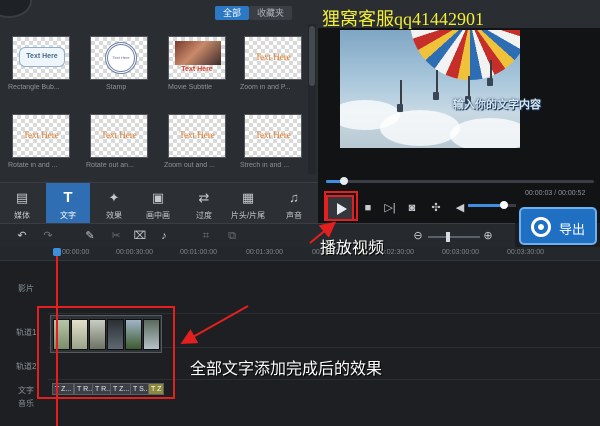  Describe the element at coordinates (68, 203) in the screenshot. I see `func-text-button: T 文字` at that location.